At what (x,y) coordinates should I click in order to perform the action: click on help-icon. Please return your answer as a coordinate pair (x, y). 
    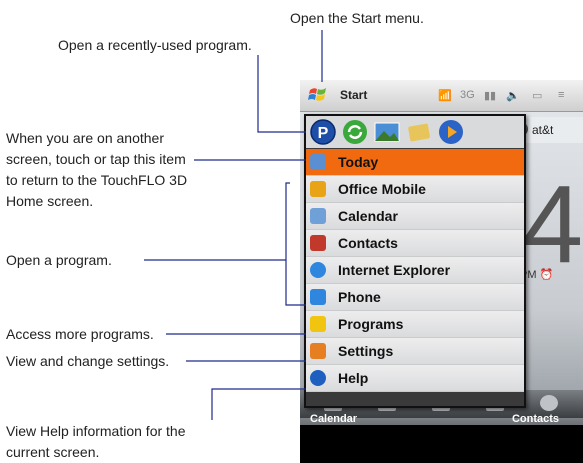
    Looking at the image, I should click on (318, 378).